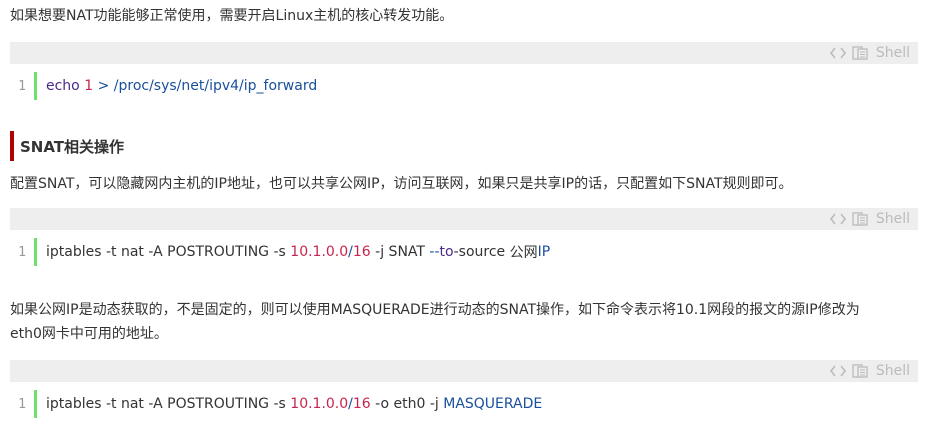 This screenshot has height=426, width=937. What do you see at coordinates (407, 404) in the screenshot?
I see `code-token: -o eth0 -j` at bounding box center [407, 404].